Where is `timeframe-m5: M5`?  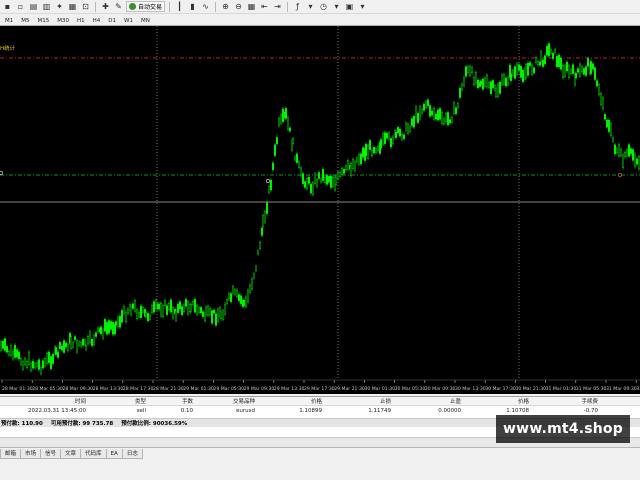
timeframe-m5: M5 is located at coordinates (25, 20).